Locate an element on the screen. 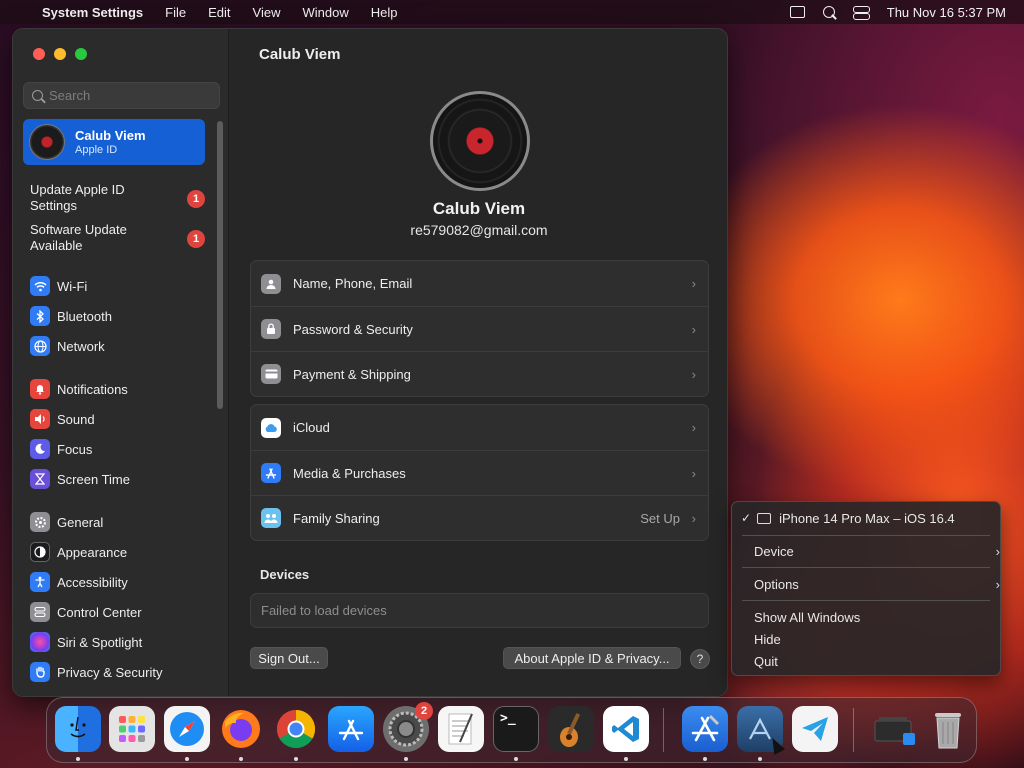 This screenshot has height=768, width=1024. menu-item-show-all-windows: Show All Windows is located at coordinates (807, 617).